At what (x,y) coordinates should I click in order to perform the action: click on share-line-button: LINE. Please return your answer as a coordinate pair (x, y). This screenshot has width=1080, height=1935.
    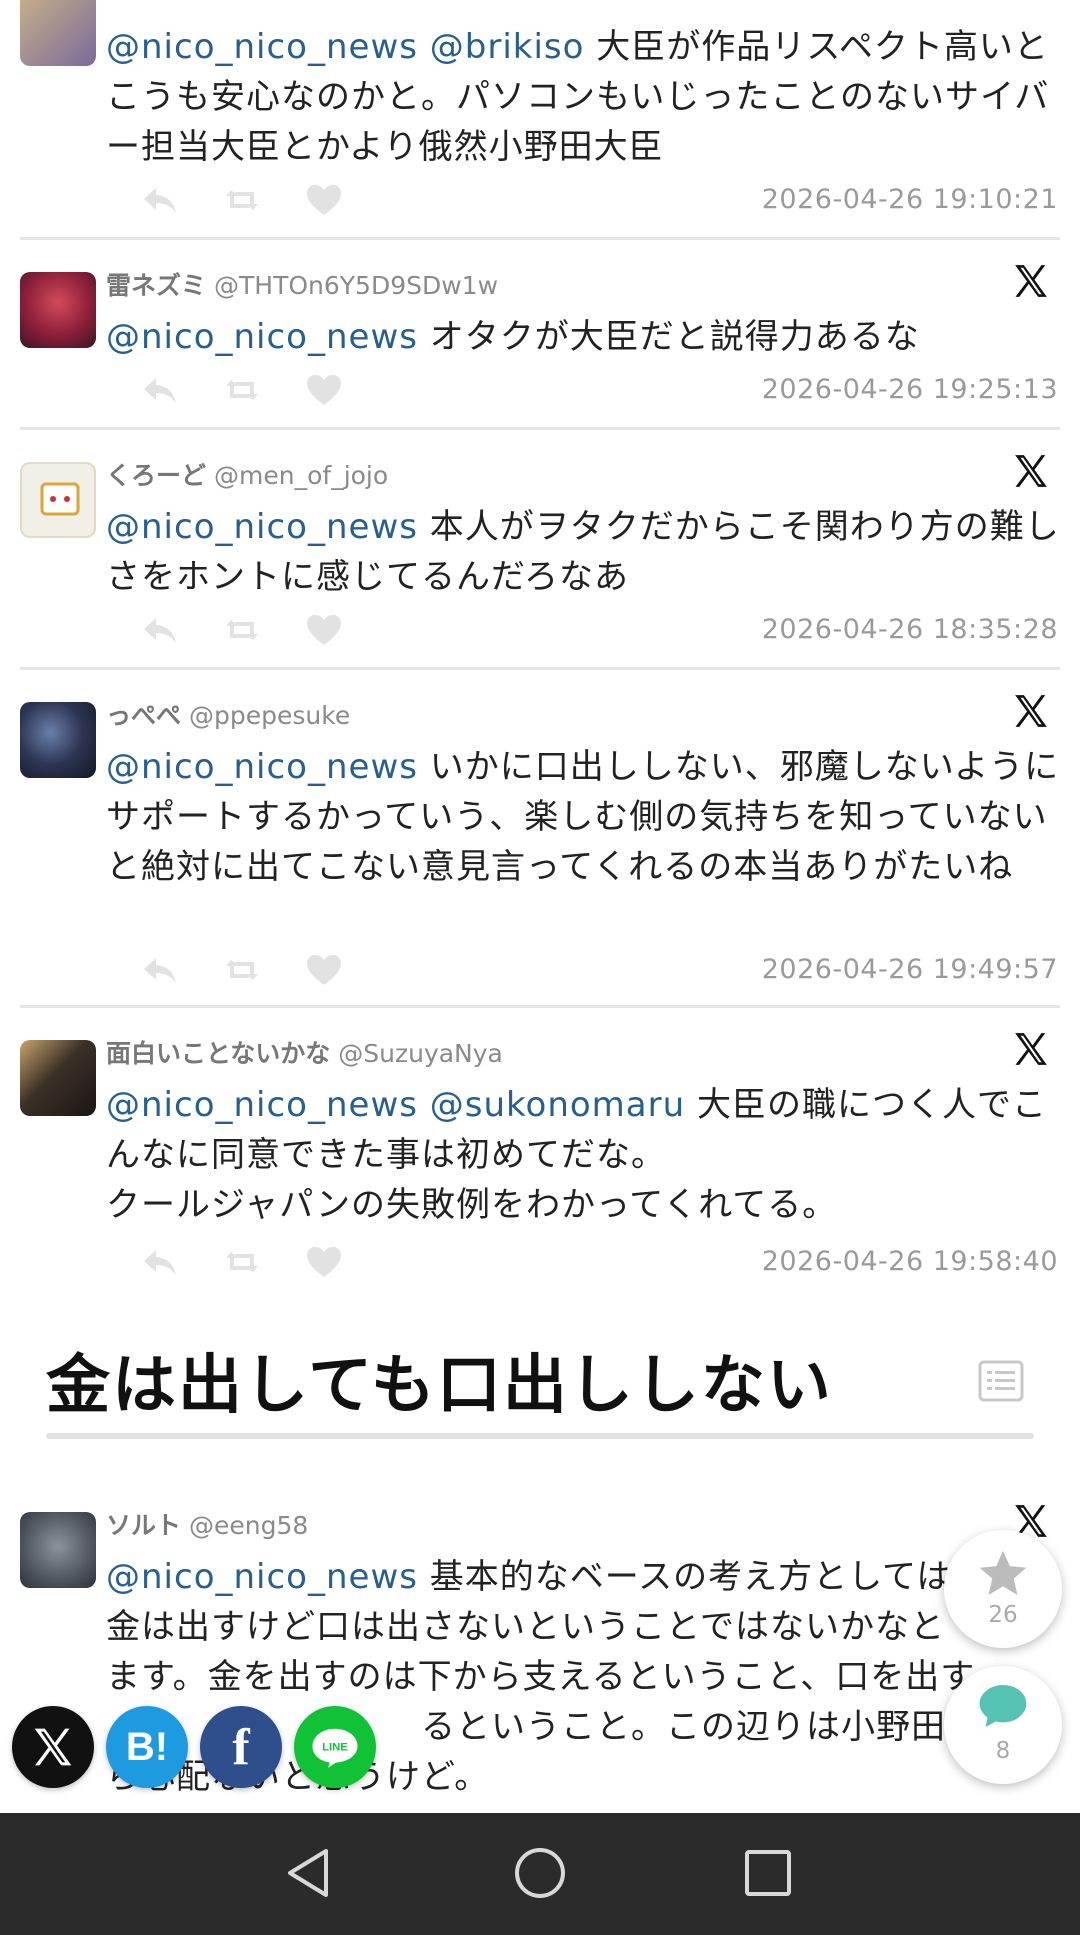
    Looking at the image, I should click on (335, 1747).